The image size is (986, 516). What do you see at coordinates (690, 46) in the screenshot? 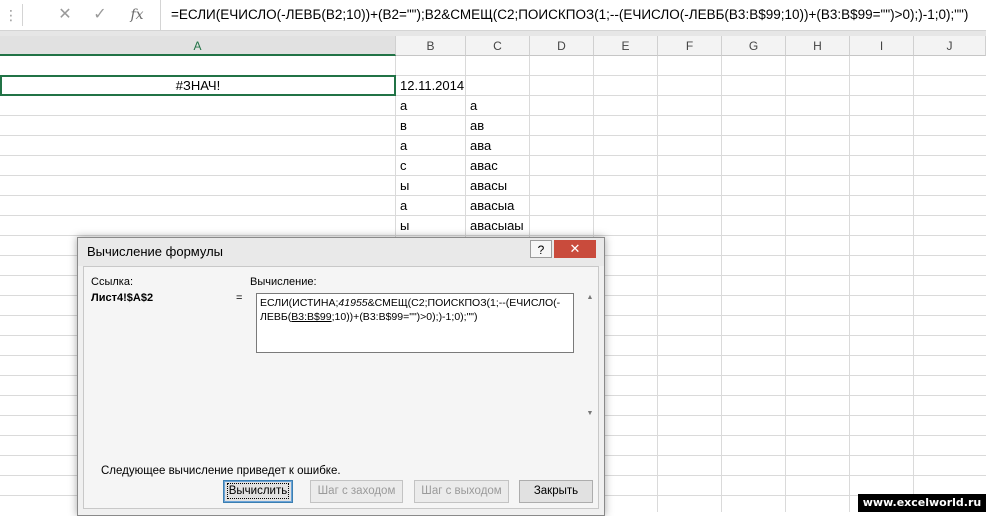
I see `column-header-f: F` at bounding box center [690, 46].